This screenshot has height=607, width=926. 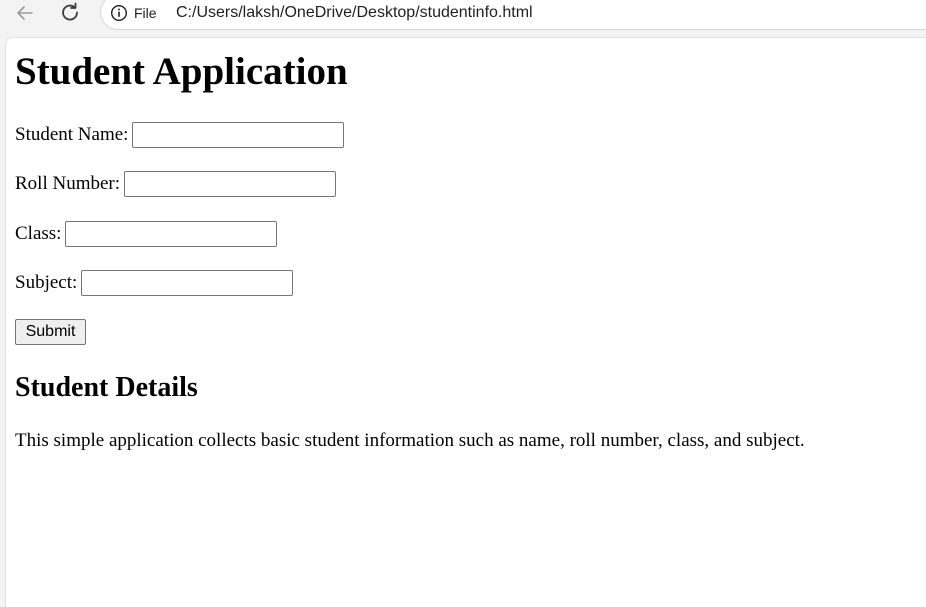 What do you see at coordinates (181, 71) in the screenshot?
I see `page-title: Student Application` at bounding box center [181, 71].